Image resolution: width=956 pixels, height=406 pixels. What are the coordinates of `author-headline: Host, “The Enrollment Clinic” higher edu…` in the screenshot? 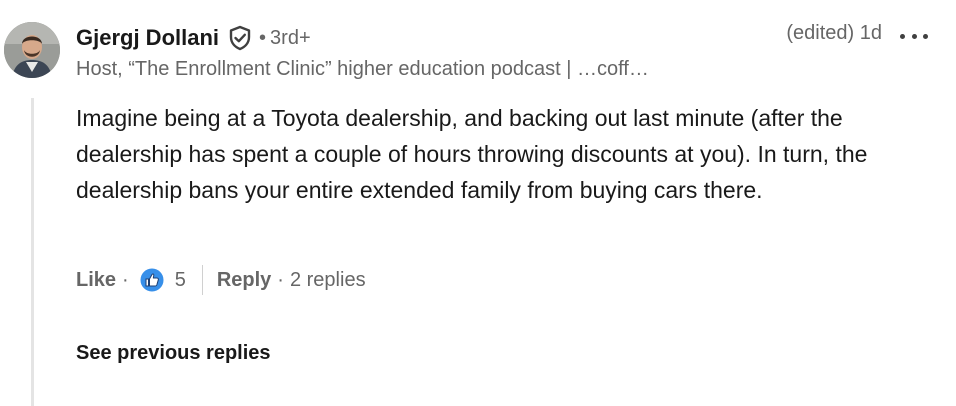 It's located at (362, 69).